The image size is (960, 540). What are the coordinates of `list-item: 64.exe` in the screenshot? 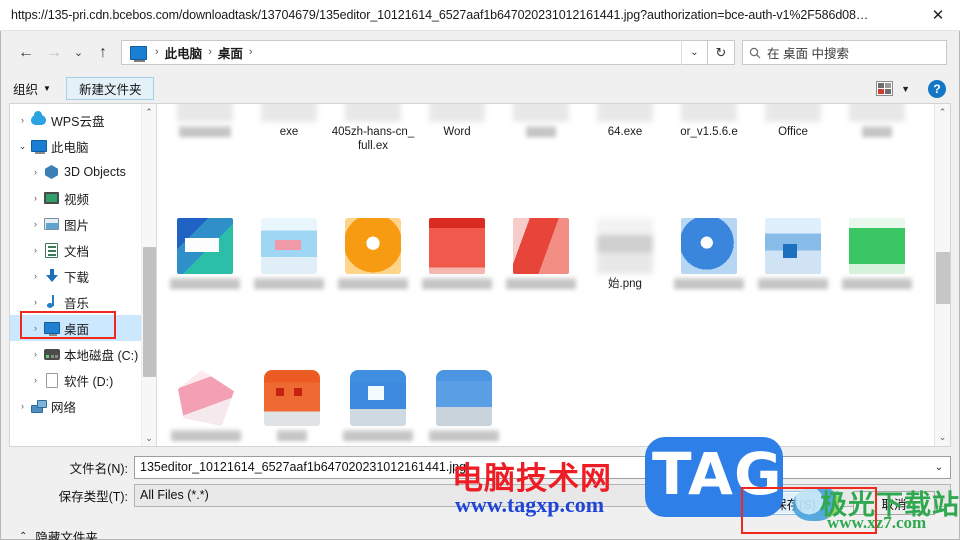 It's located at (625, 159).